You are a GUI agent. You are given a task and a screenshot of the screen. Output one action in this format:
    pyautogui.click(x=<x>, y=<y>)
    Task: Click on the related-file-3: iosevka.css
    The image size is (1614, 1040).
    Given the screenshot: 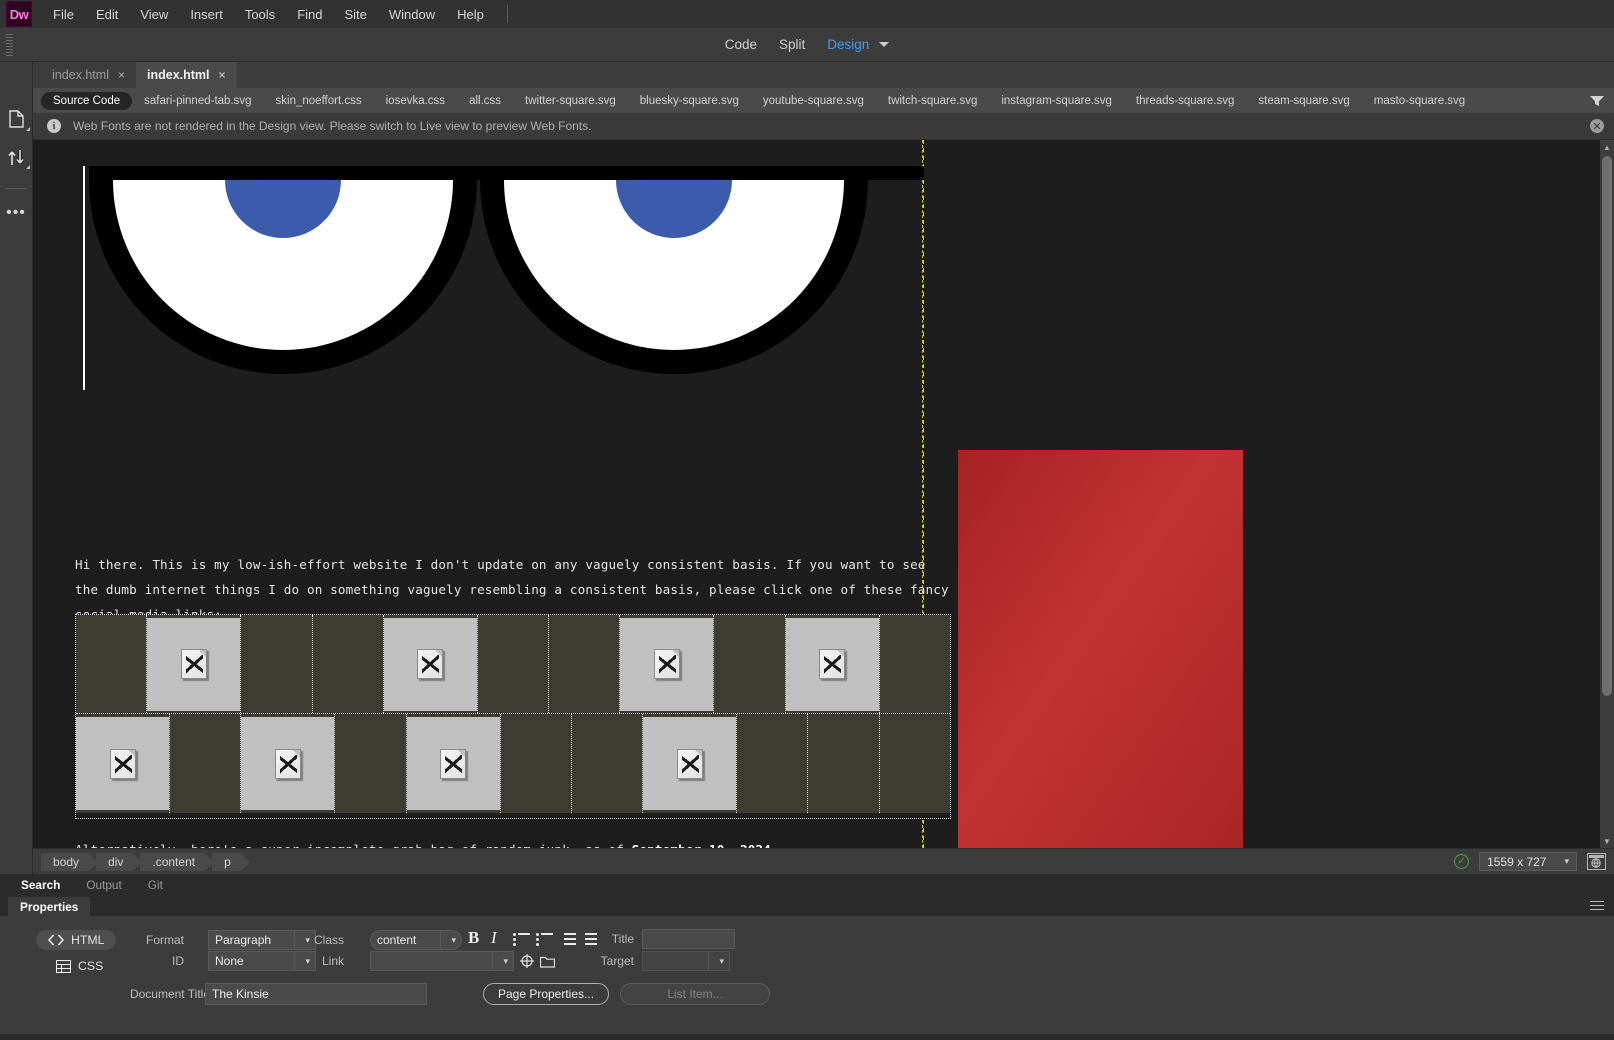 What is the action you would take?
    pyautogui.click(x=415, y=101)
    